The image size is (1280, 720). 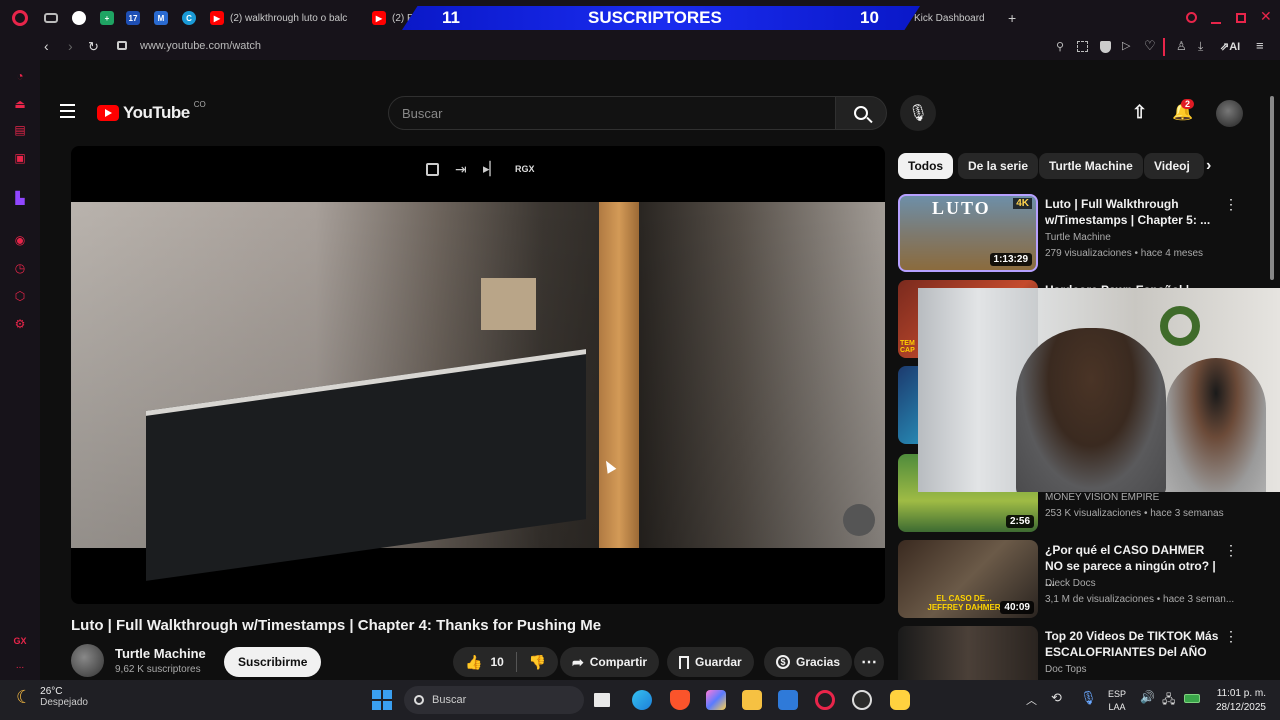 I want to click on page-scrollbar, so click(x=1272, y=188).